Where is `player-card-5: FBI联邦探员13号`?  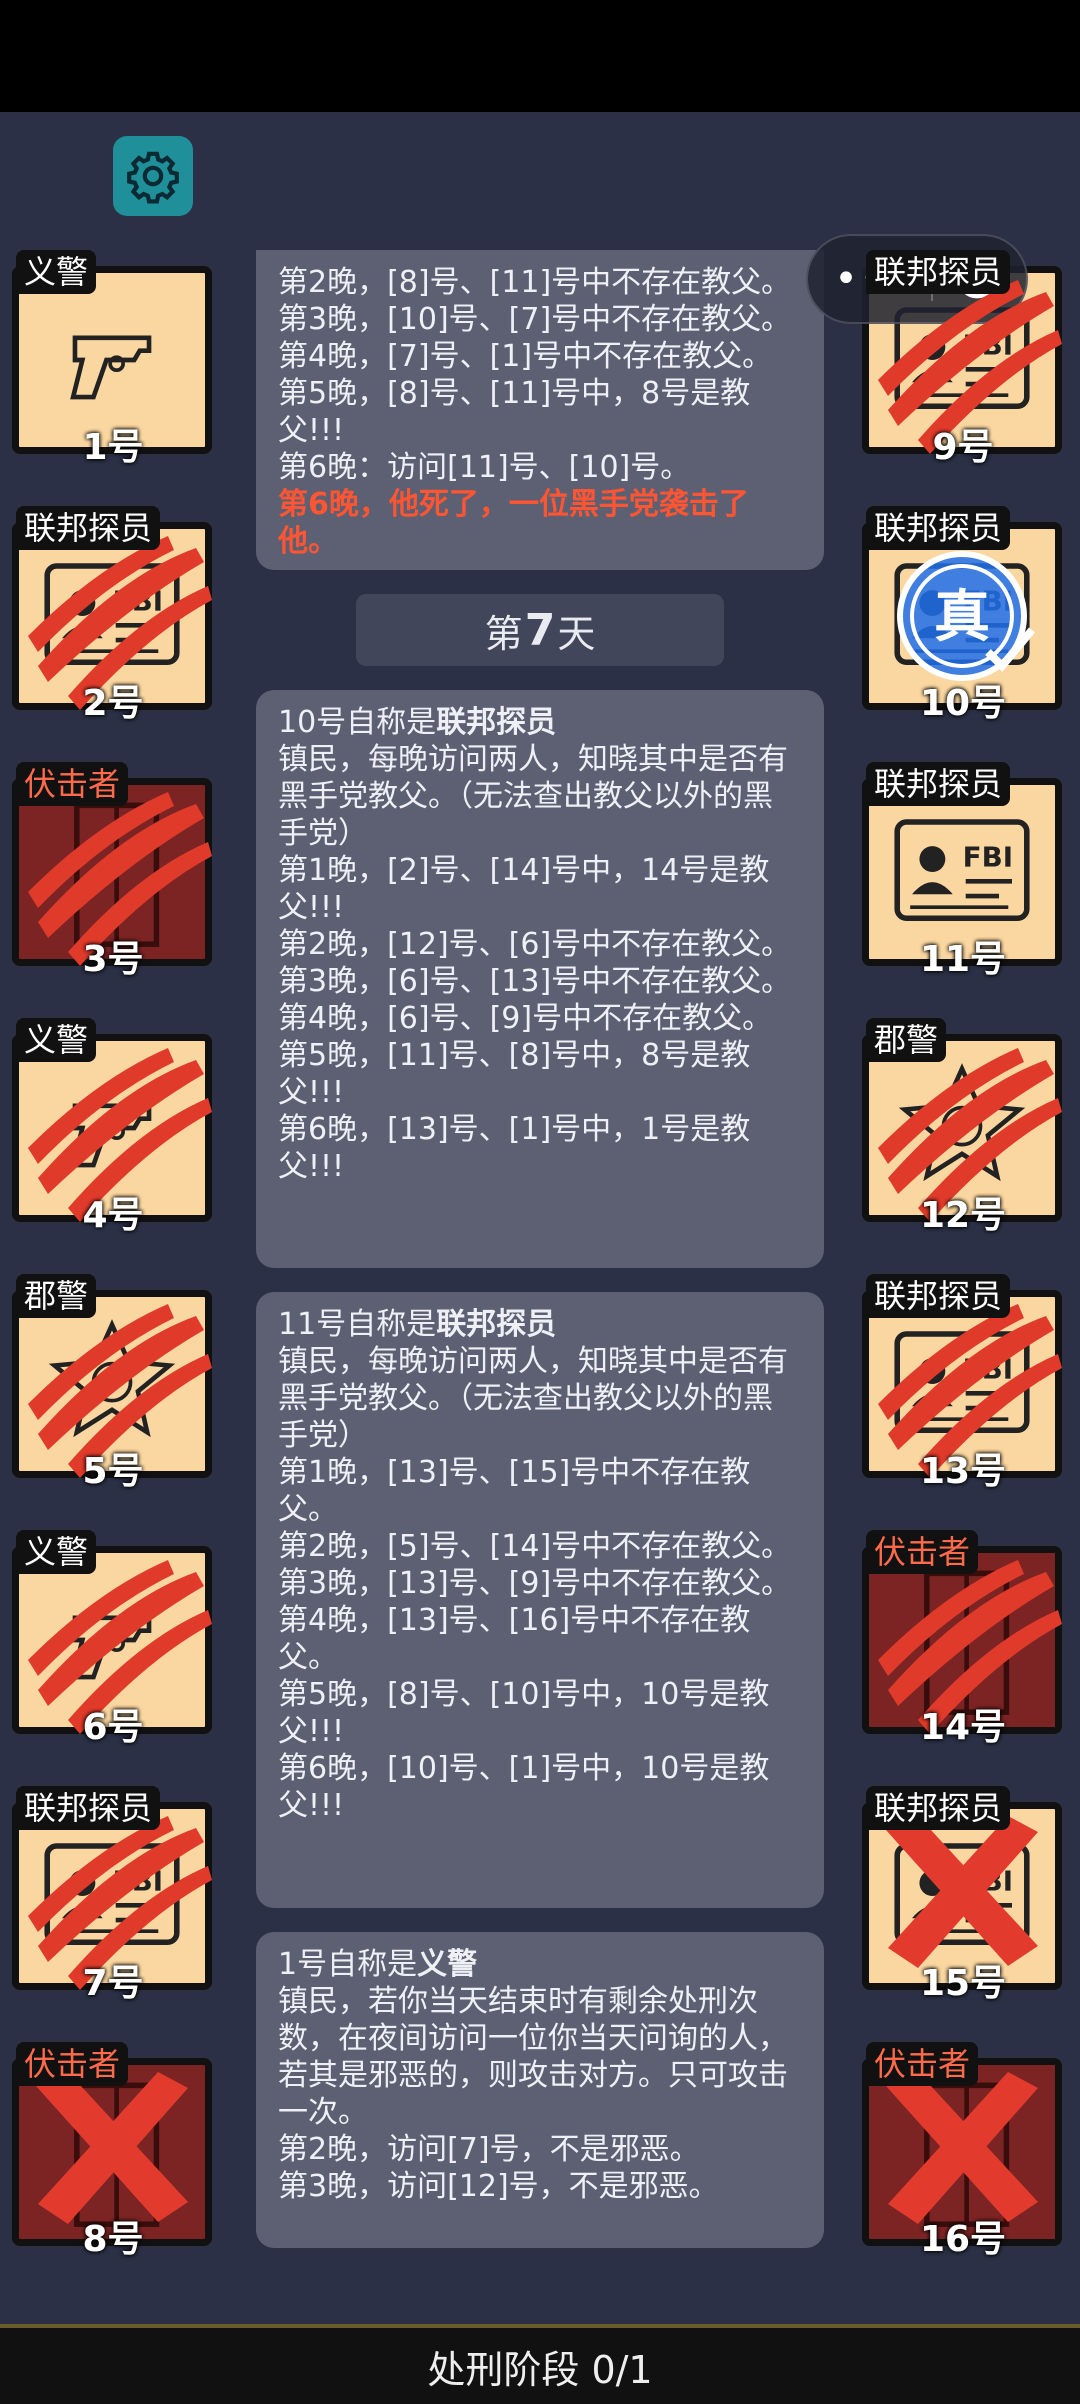
player-card-5: FBI联邦探员13号 is located at coordinates (963, 1383).